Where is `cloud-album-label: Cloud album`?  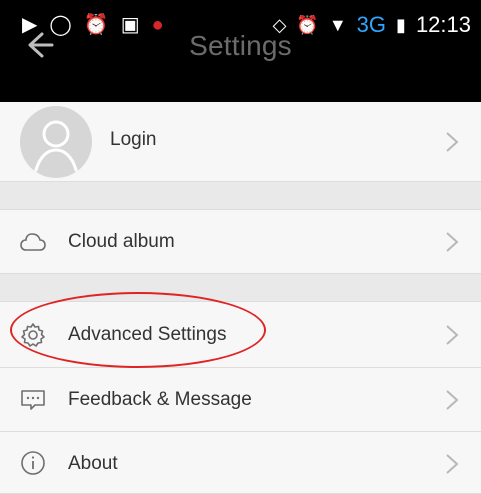
cloud-album-label: Cloud album is located at coordinates (121, 241).